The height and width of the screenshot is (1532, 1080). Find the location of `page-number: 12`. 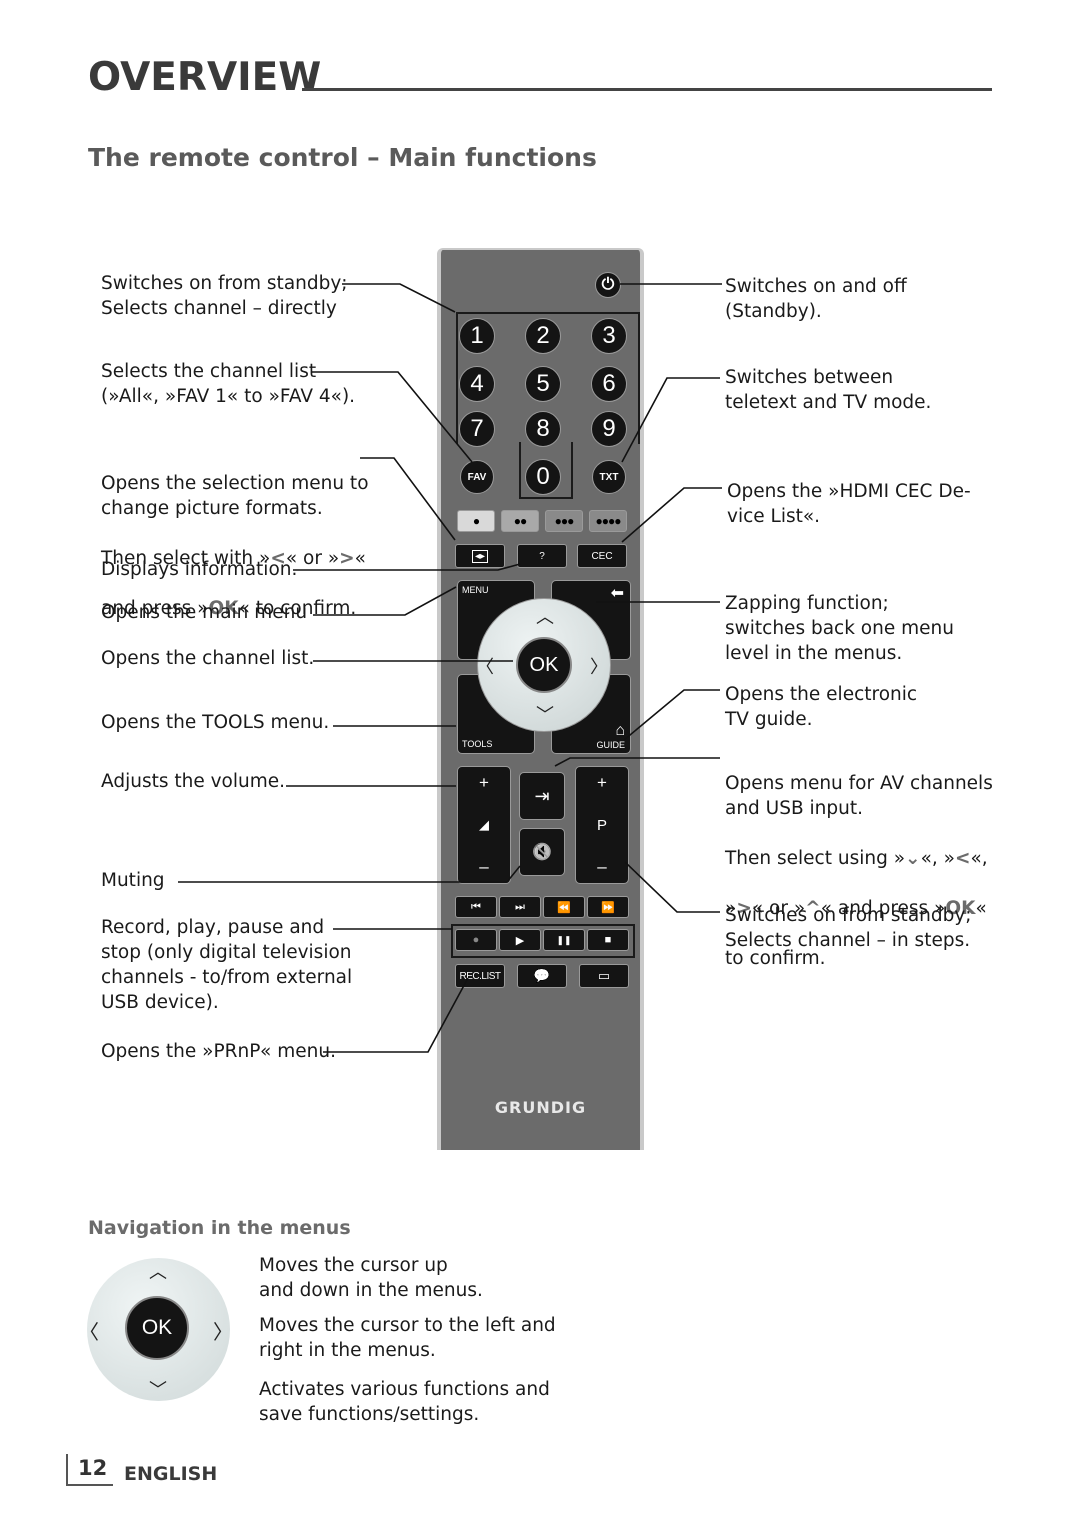

page-number: 12 is located at coordinates (90, 1470).